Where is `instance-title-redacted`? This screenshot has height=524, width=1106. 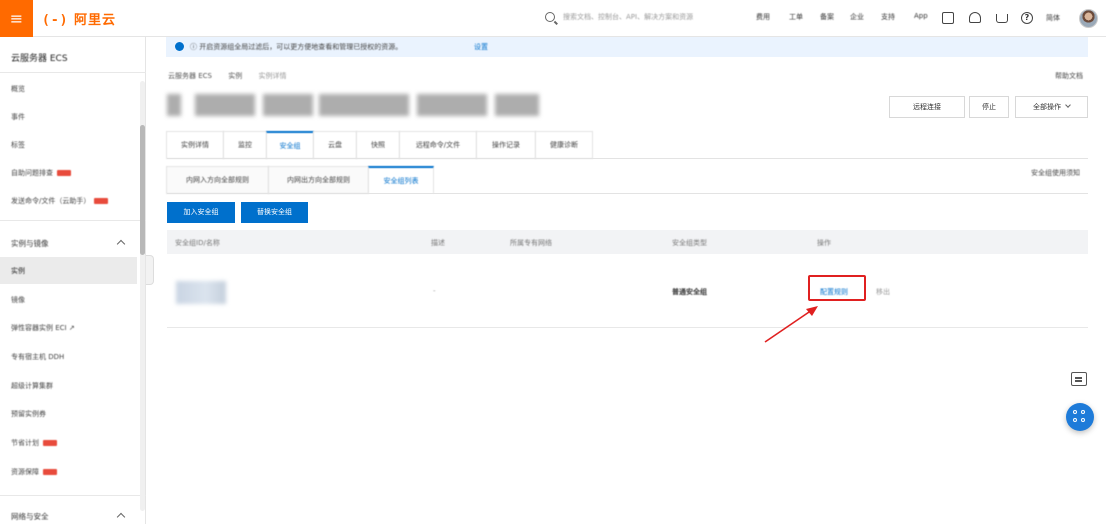
instance-title-redacted is located at coordinates (353, 105).